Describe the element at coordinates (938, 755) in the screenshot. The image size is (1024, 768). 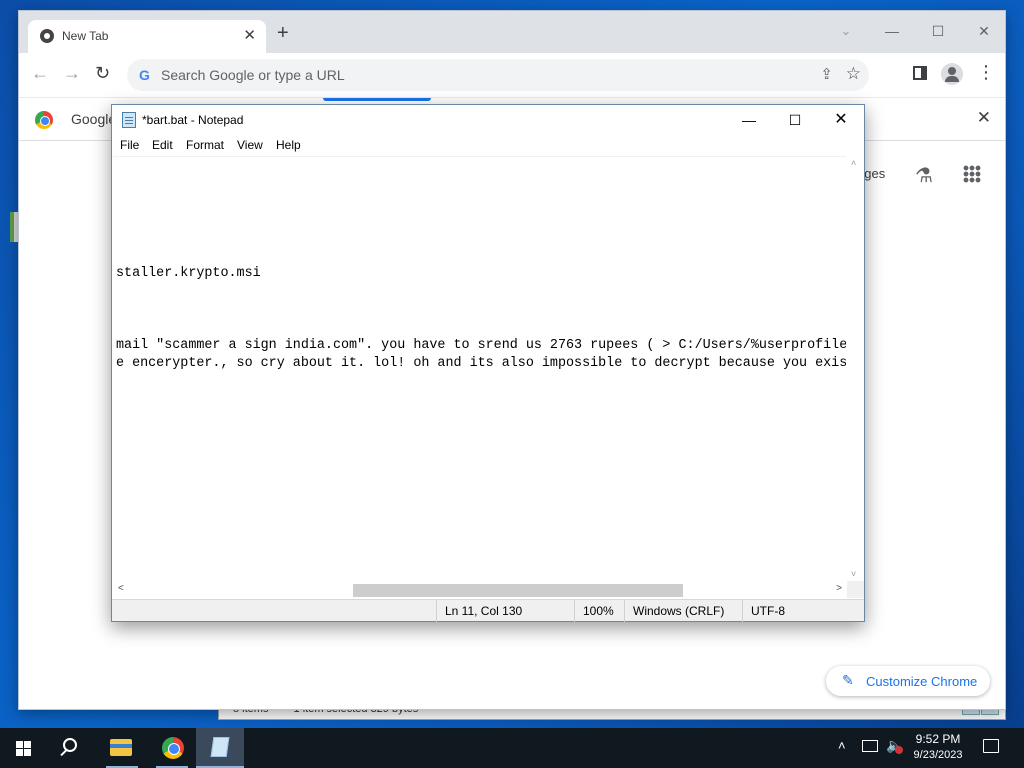
I see `clock-date: 9/23/2023` at that location.